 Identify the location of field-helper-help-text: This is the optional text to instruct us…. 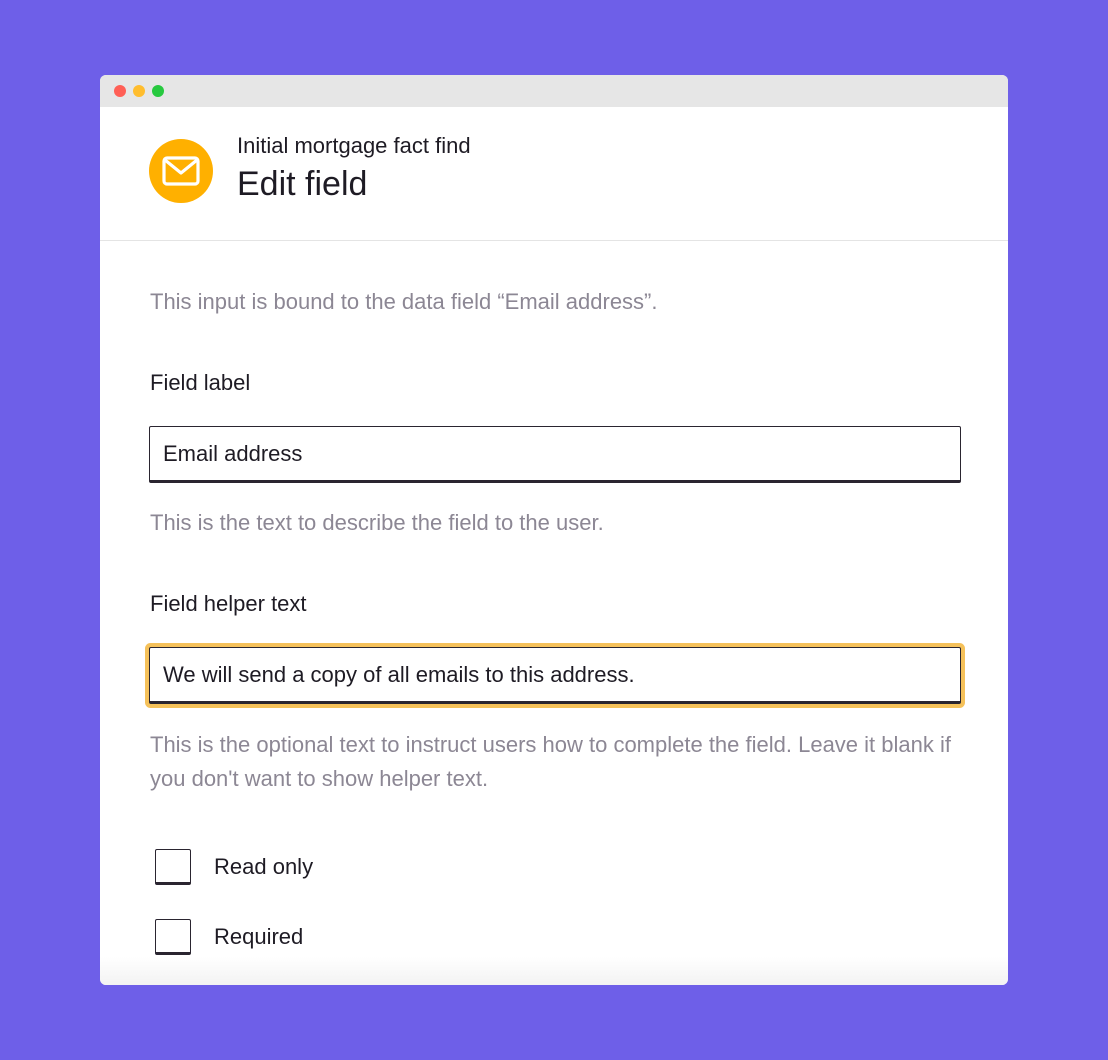
(550, 761).